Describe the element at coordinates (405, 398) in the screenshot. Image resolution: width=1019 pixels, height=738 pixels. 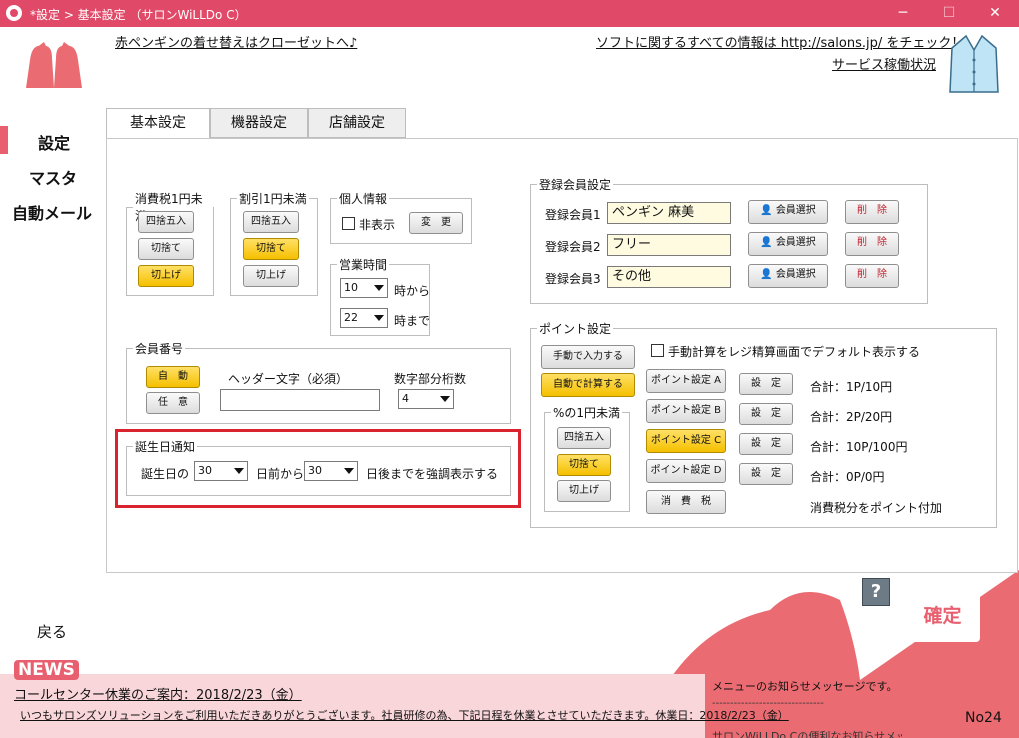
I see `digits-value: 4` at that location.